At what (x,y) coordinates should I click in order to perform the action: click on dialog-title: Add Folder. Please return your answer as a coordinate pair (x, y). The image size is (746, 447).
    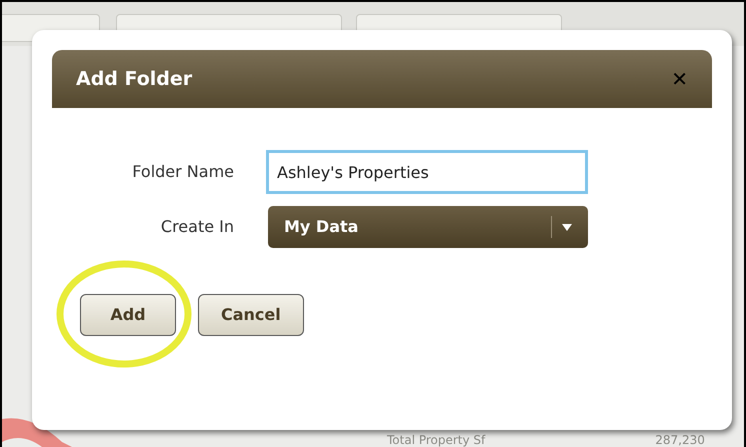
    Looking at the image, I should click on (134, 79).